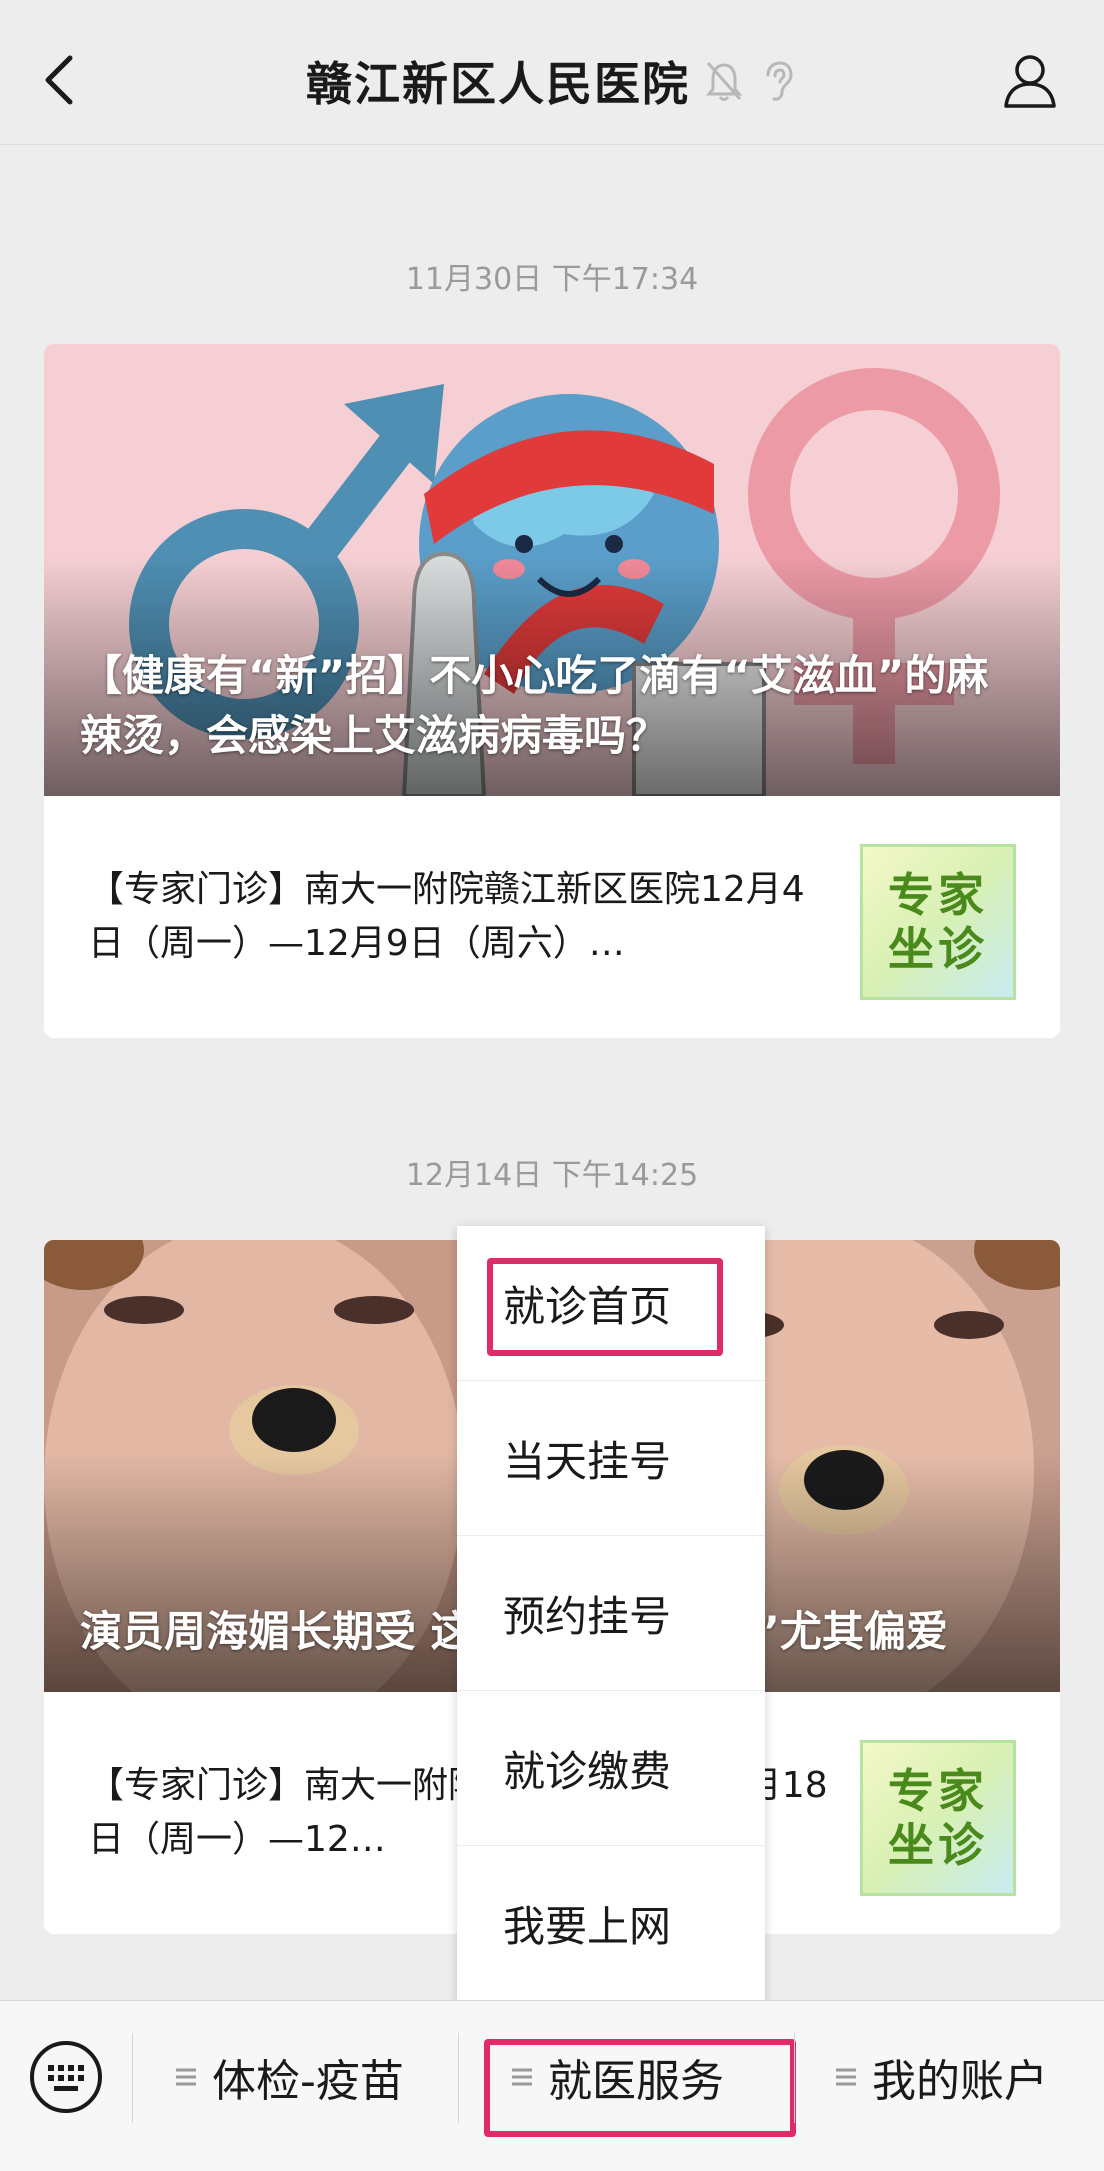 This screenshot has height=2171, width=1104. I want to click on chat-header: 赣江新区人民医院, so click(552, 72).